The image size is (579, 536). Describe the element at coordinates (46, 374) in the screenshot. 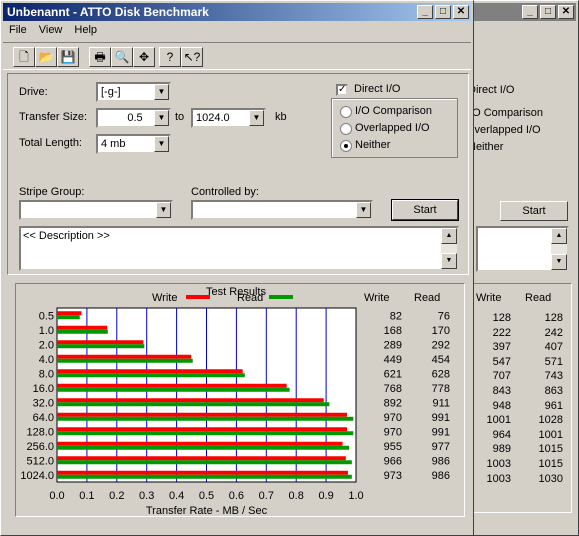

I see `y-tick-label: 8.0` at that location.